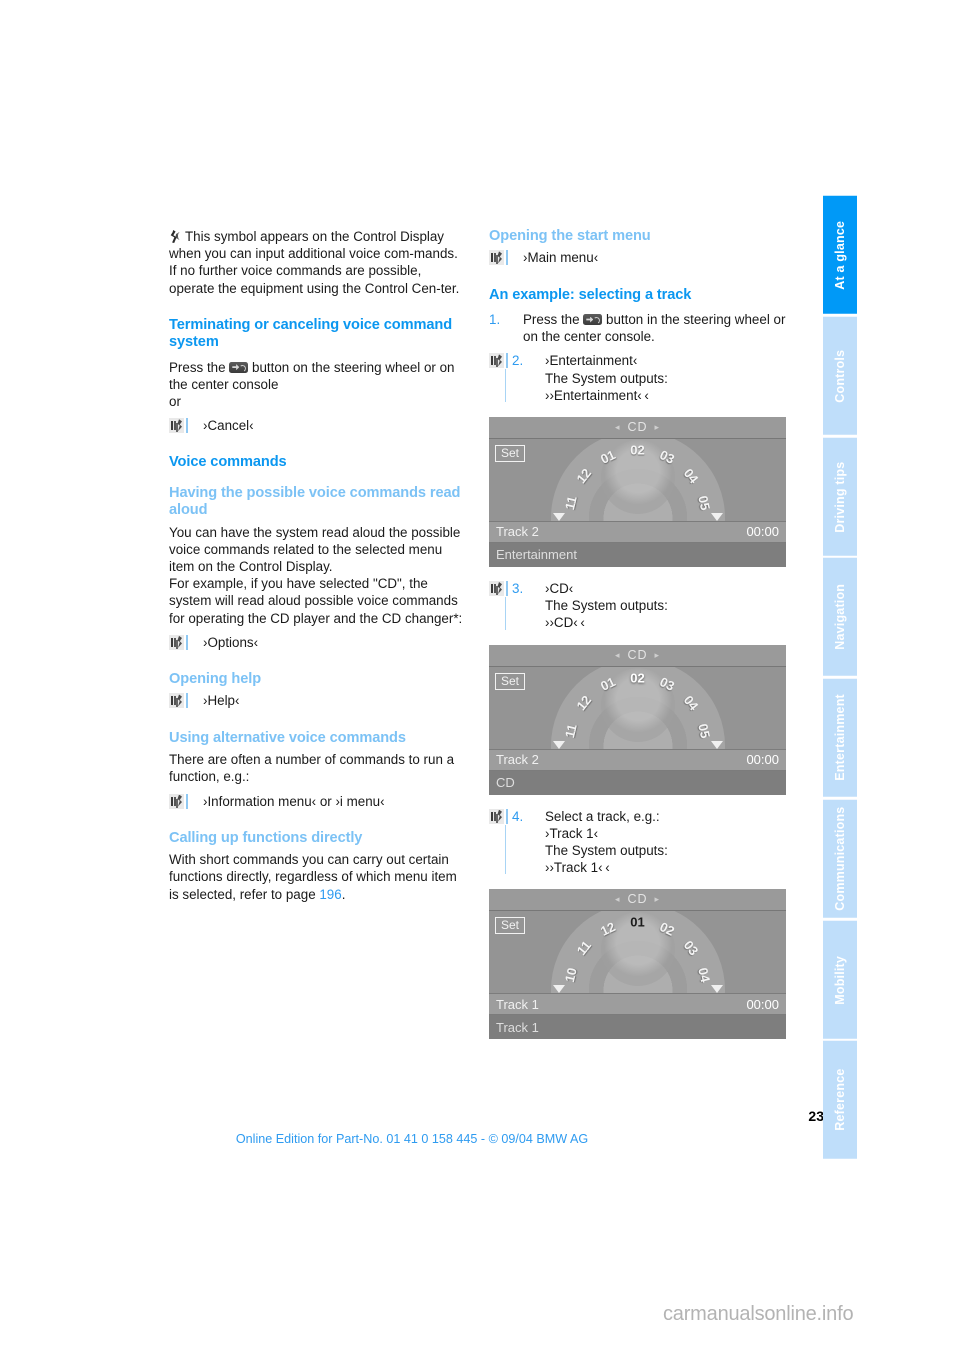 The width and height of the screenshot is (960, 1358). What do you see at coordinates (510, 454) in the screenshot?
I see `display-1-set-button: Set` at bounding box center [510, 454].